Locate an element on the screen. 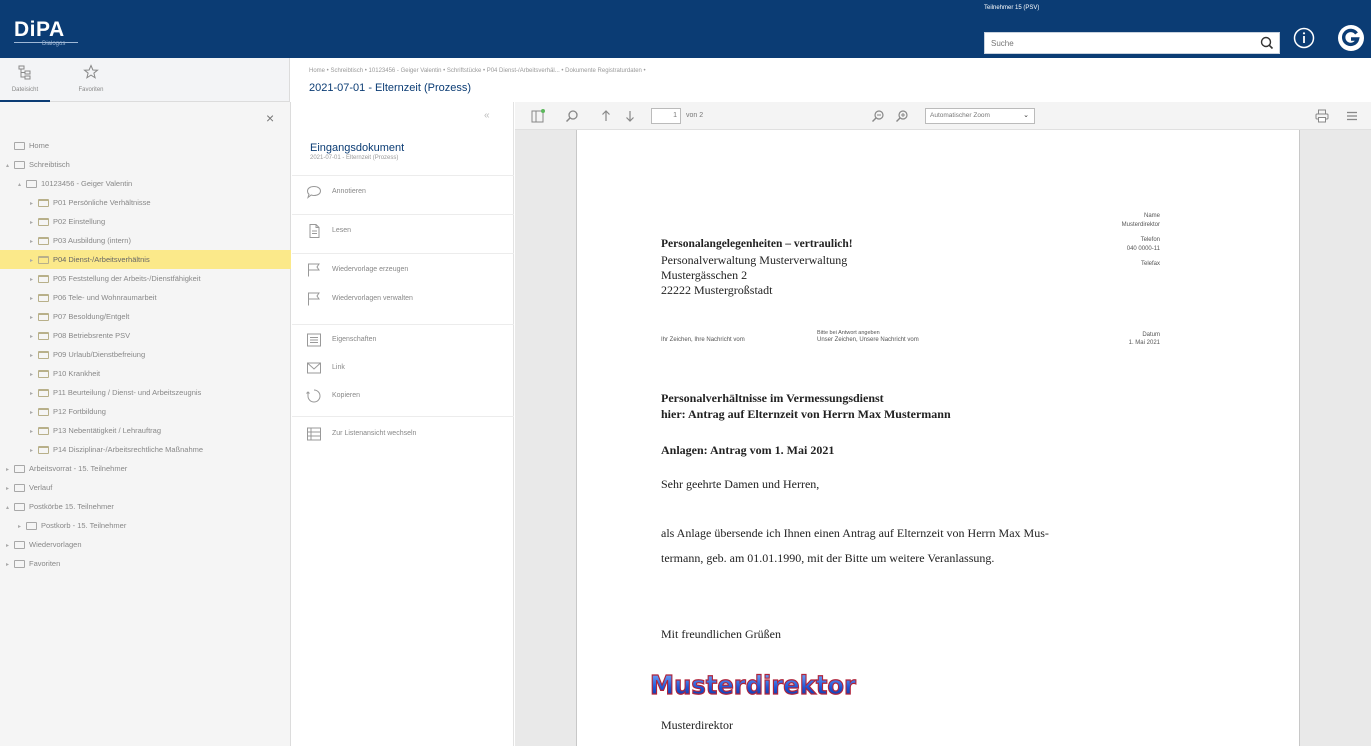 The image size is (1371, 746). previous-page-icon is located at coordinates (606, 116).